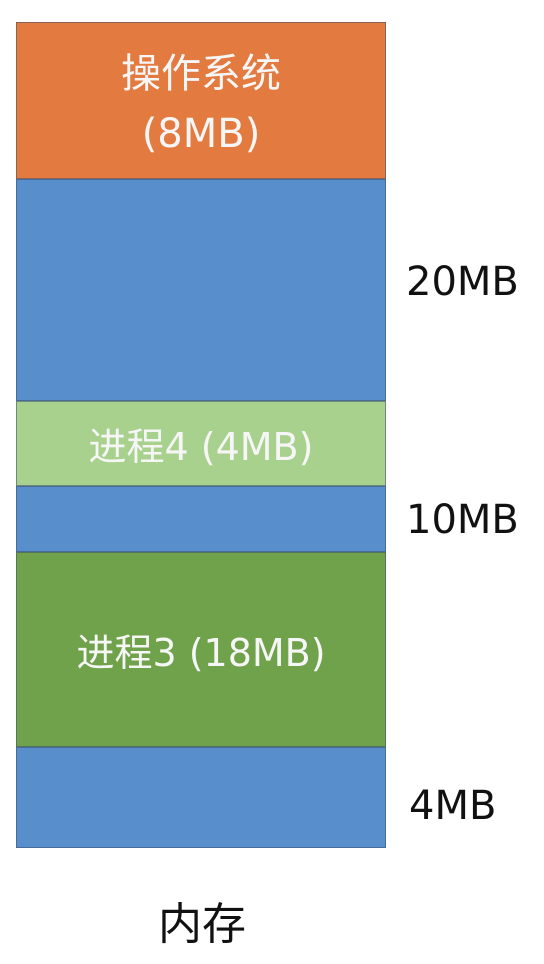 The height and width of the screenshot is (964, 544). What do you see at coordinates (201, 519) in the screenshot?
I see `free-block-10mb` at bounding box center [201, 519].